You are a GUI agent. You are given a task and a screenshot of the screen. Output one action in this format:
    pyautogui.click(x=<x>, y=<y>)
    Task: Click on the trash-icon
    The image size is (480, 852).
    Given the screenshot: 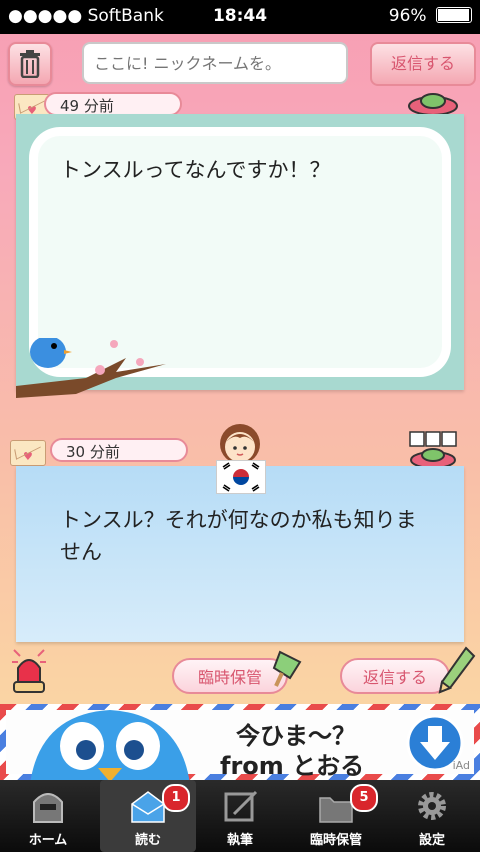 What is the action you would take?
    pyautogui.click(x=30, y=64)
    